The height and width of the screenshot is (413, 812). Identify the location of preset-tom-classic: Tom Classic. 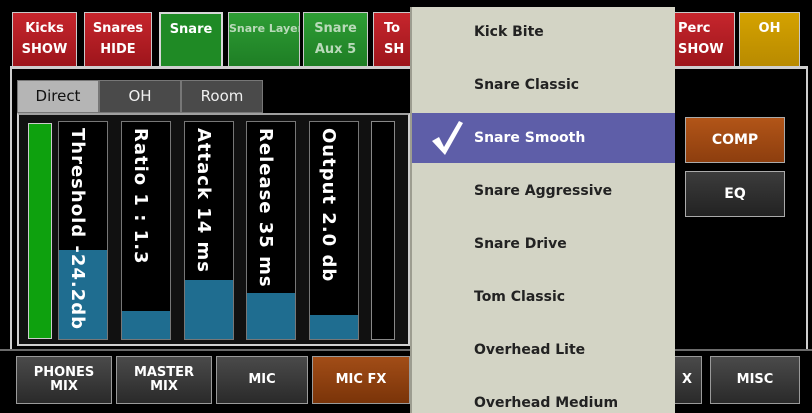
(543, 297).